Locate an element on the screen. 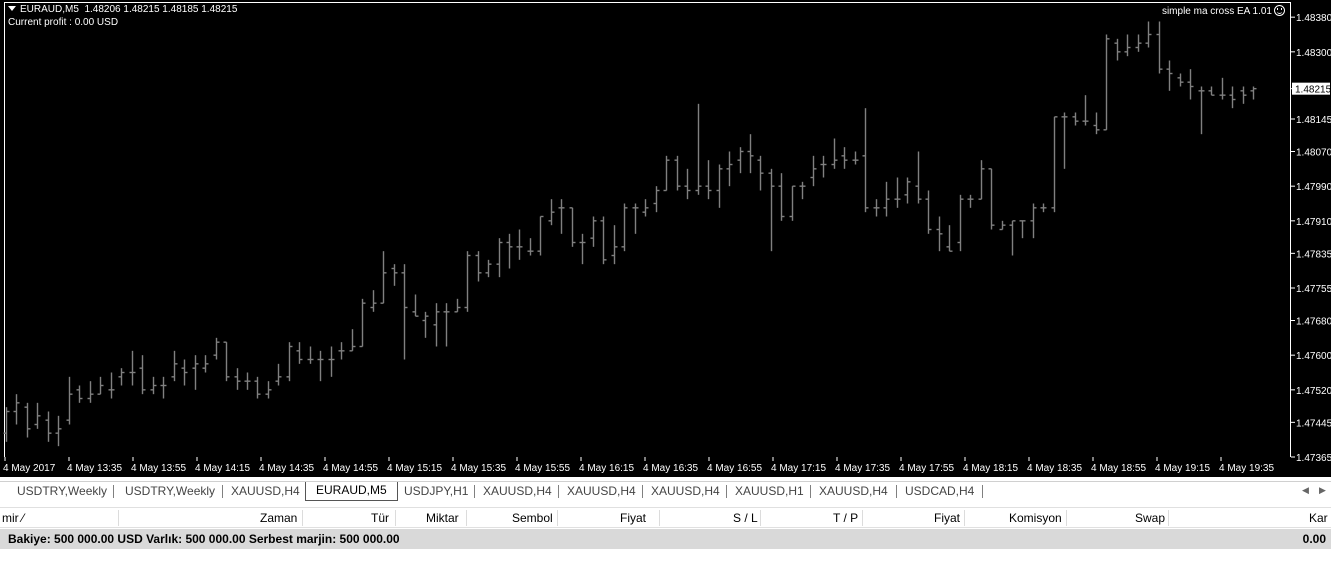  column-price: Fiyat is located at coordinates (633, 518).